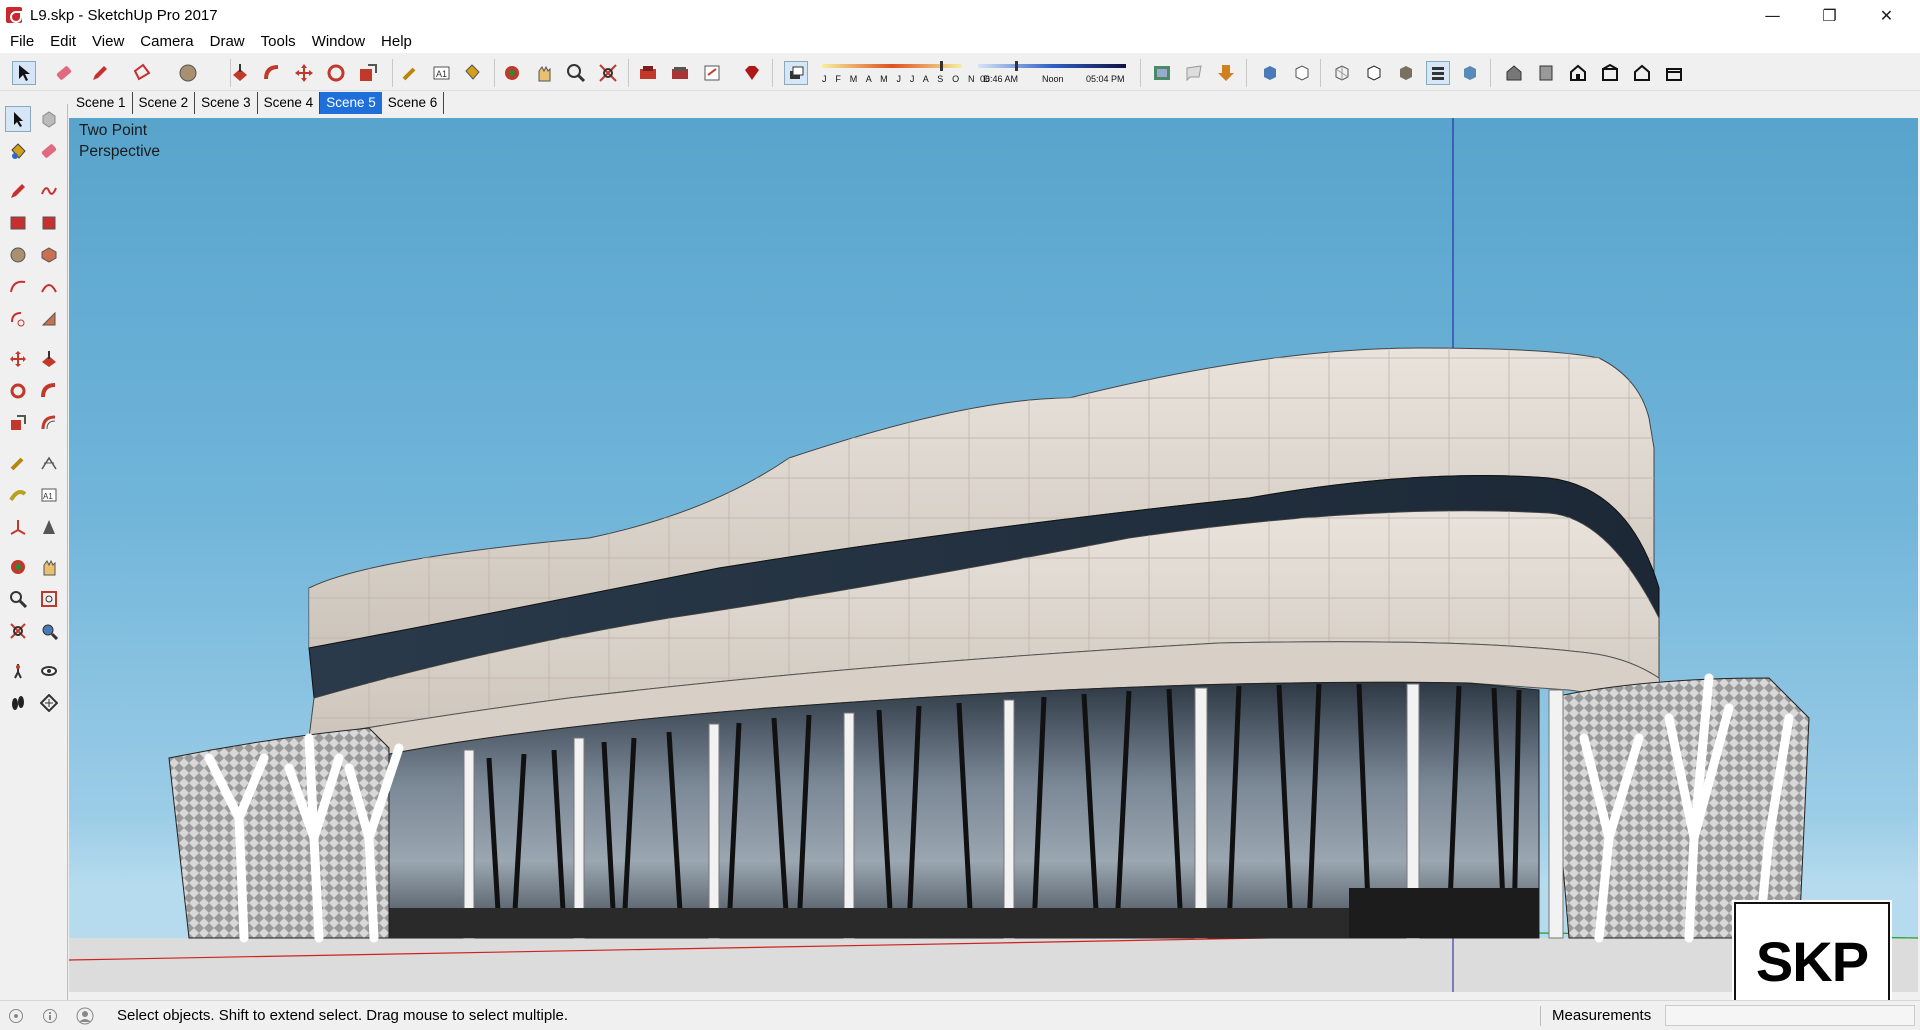 The image size is (1920, 1030). I want to click on menu-window: Window, so click(338, 41).